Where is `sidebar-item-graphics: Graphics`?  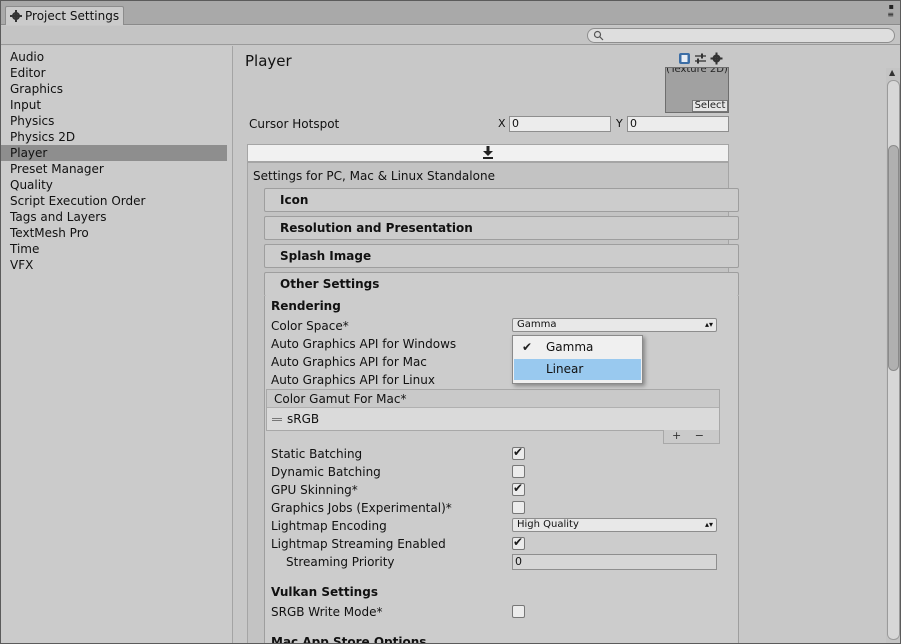 sidebar-item-graphics: Graphics is located at coordinates (114, 89).